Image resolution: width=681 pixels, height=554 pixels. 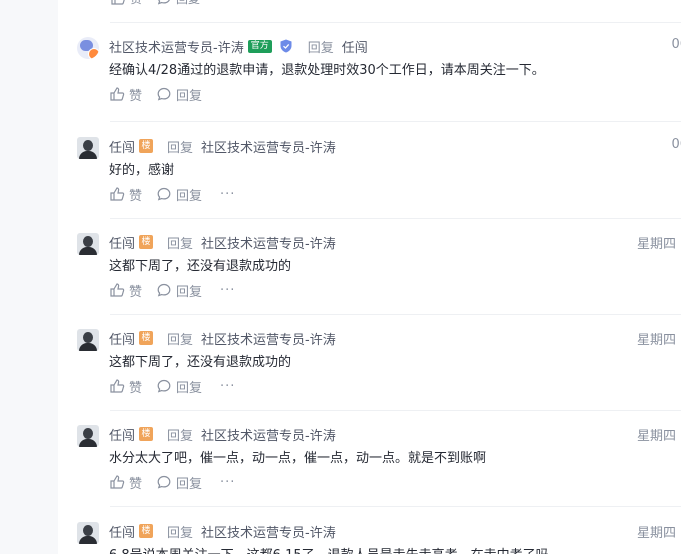 I want to click on official-badge: 官方, so click(x=259, y=46).